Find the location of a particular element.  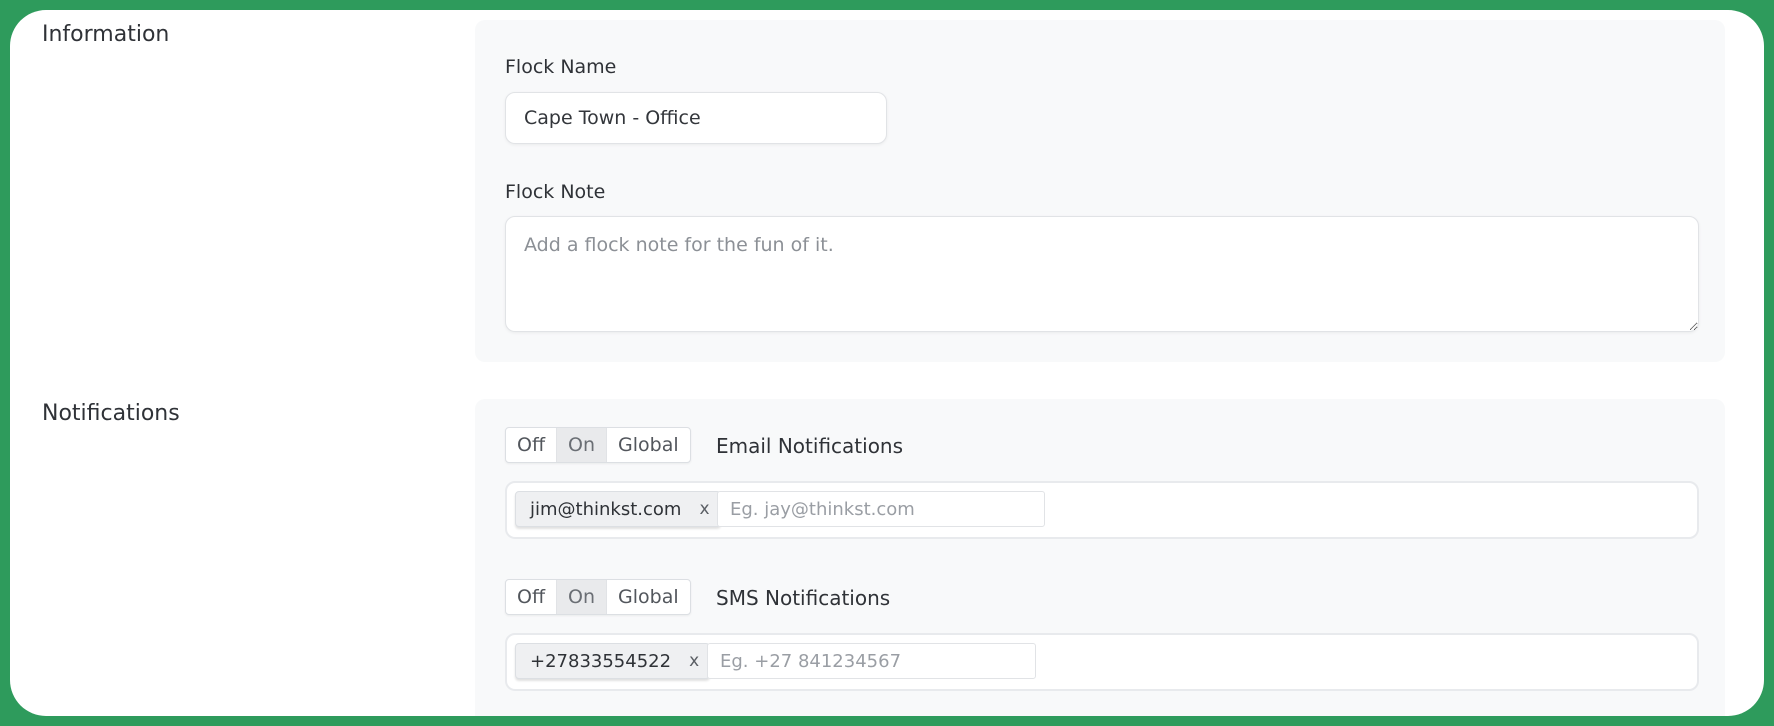

sms-notifications-toggle: Off On Global is located at coordinates (598, 597).